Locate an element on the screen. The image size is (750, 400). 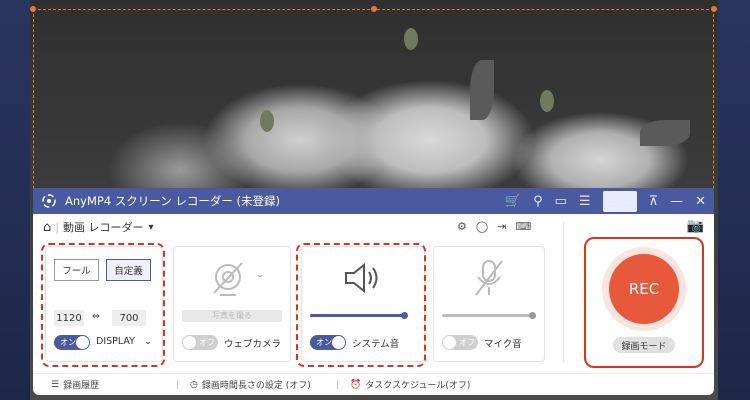
menu-icon: ☰ is located at coordinates (585, 201).